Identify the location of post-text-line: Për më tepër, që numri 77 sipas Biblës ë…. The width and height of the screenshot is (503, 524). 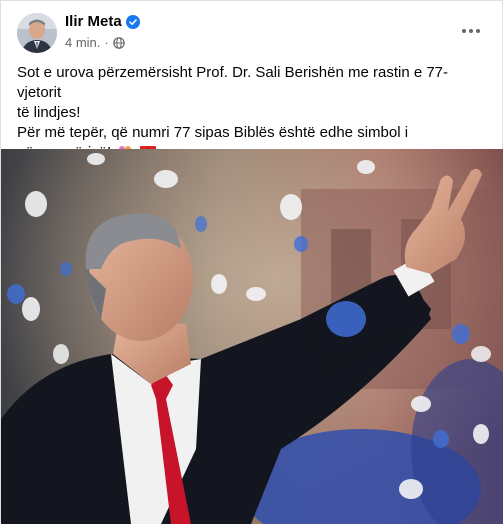
(213, 132).